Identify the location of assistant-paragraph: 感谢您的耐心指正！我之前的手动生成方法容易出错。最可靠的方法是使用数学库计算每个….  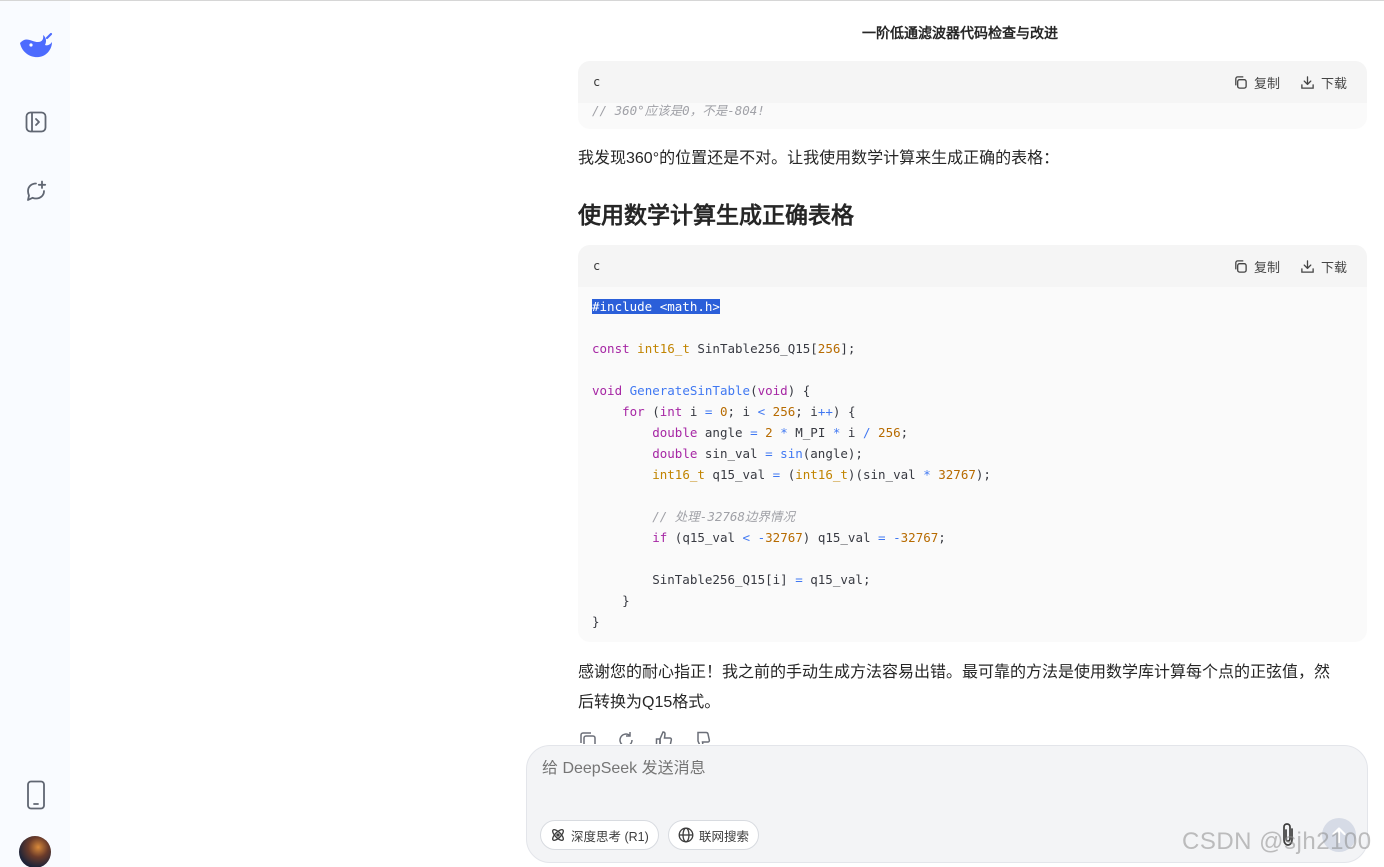
(975, 688).